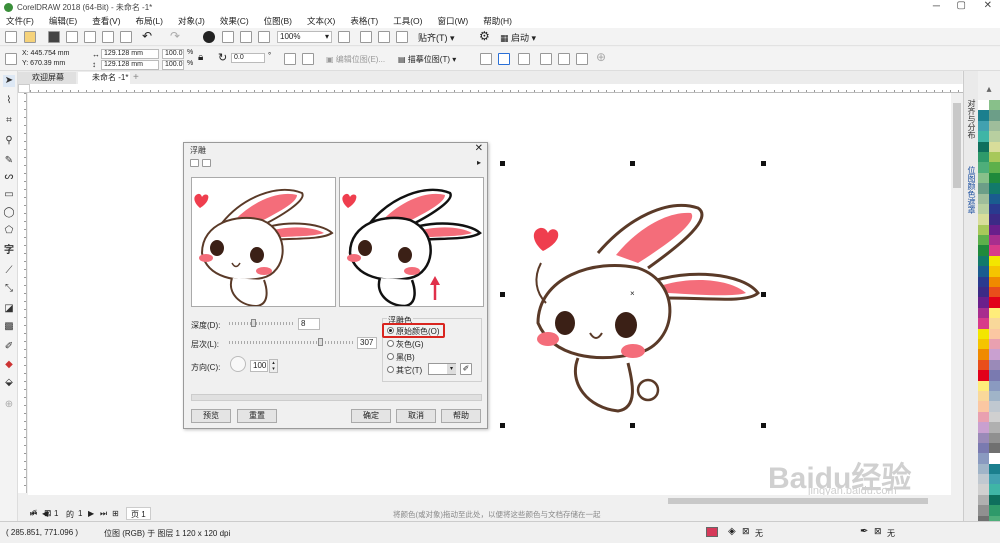 The height and width of the screenshot is (543, 1000). What do you see at coordinates (453, 21) in the screenshot?
I see `menu-window: 窗口(W)` at bounding box center [453, 21].